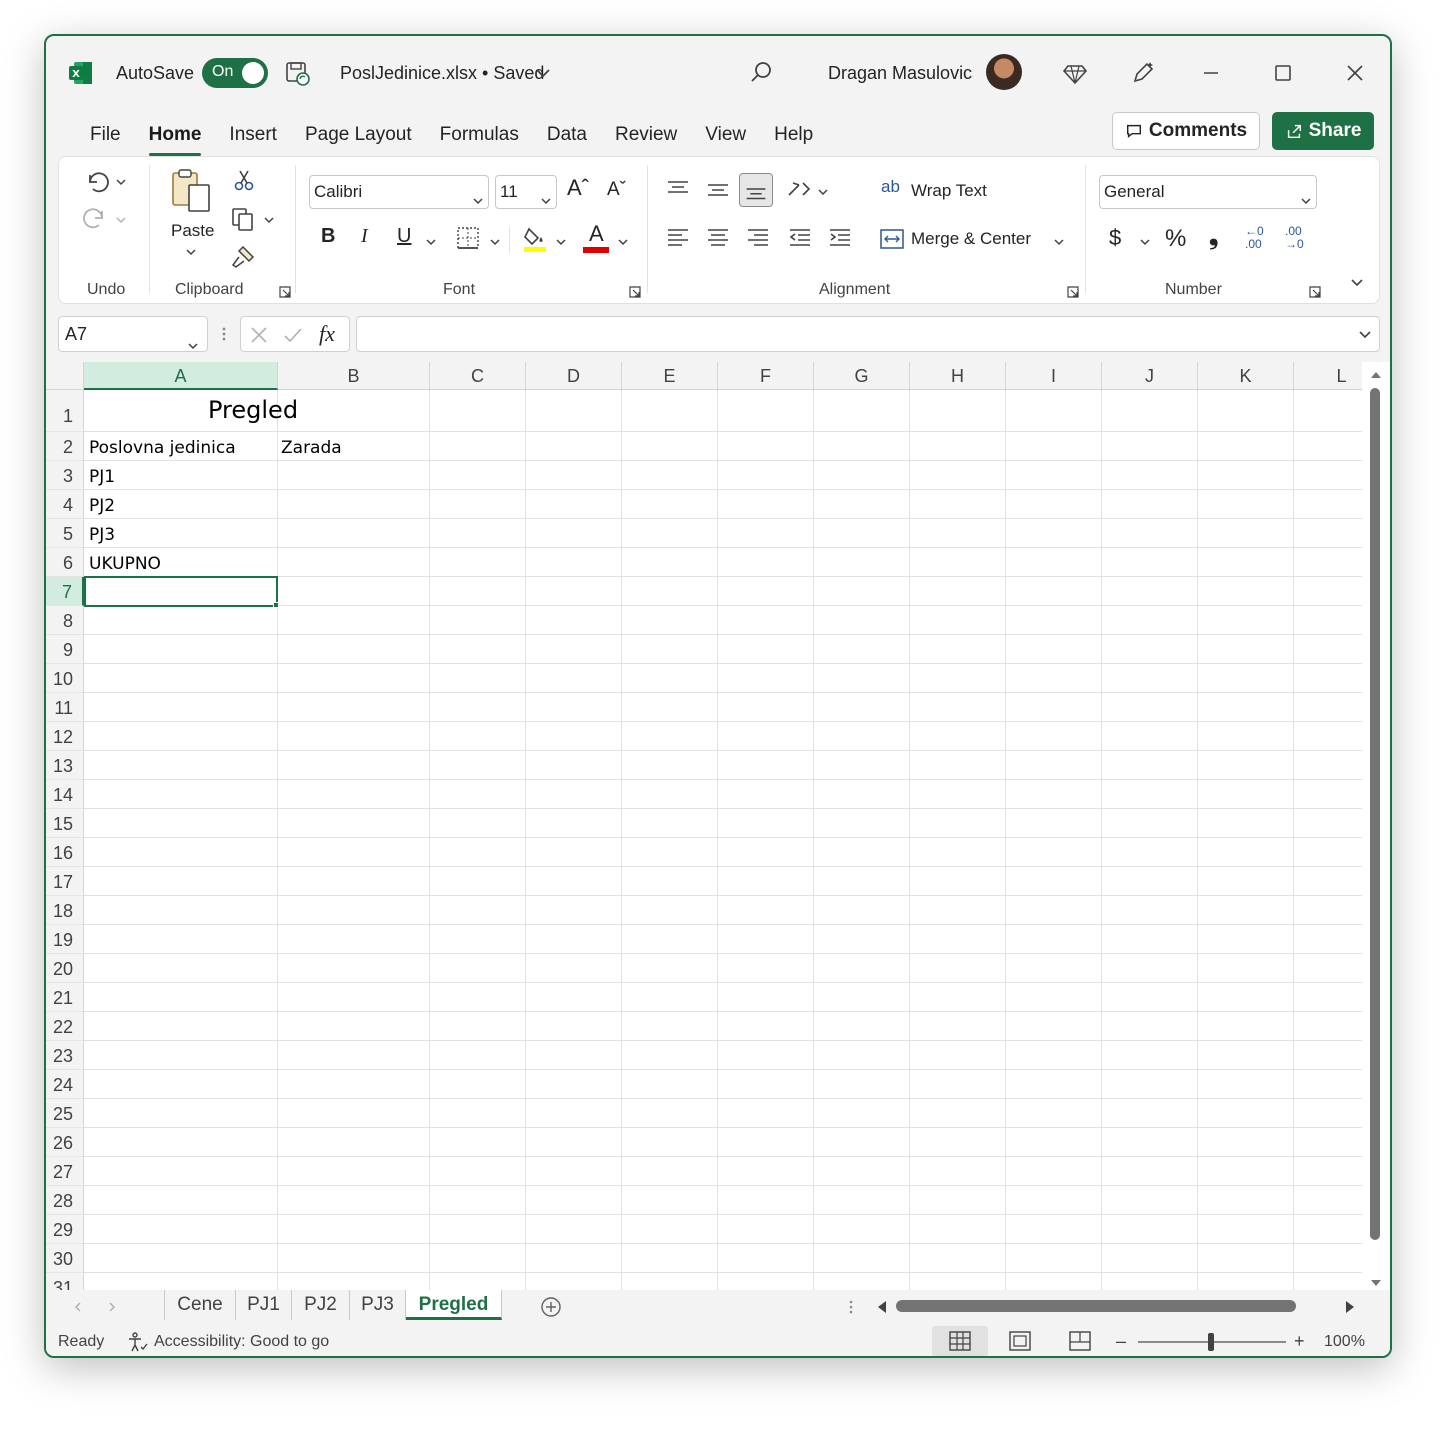  Describe the element at coordinates (65, 707) in the screenshot. I see `row-header: 11` at that location.